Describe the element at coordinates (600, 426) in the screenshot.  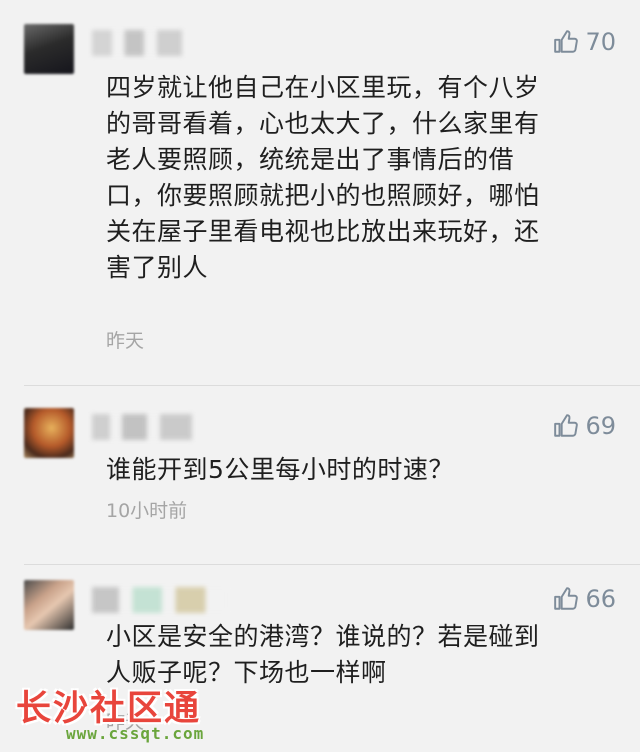
I see `like-count: 69` at that location.